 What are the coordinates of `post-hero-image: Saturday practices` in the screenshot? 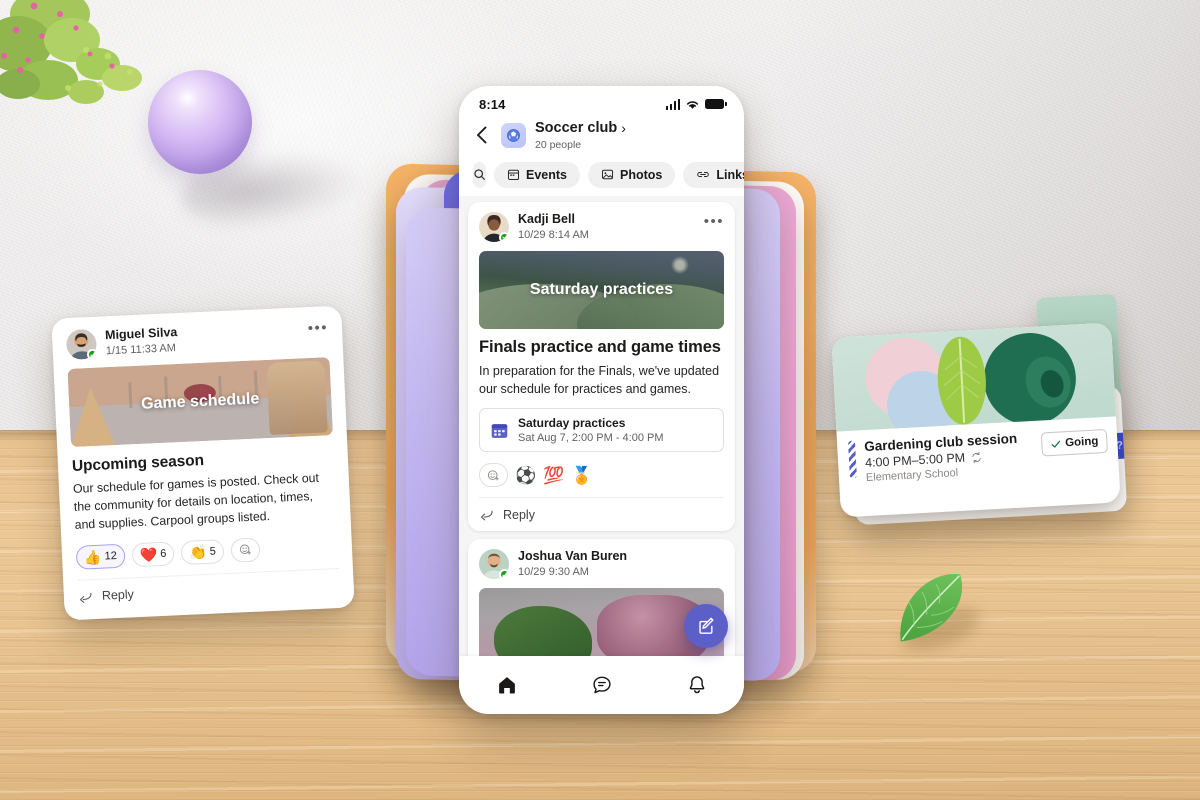 It's located at (601, 289).